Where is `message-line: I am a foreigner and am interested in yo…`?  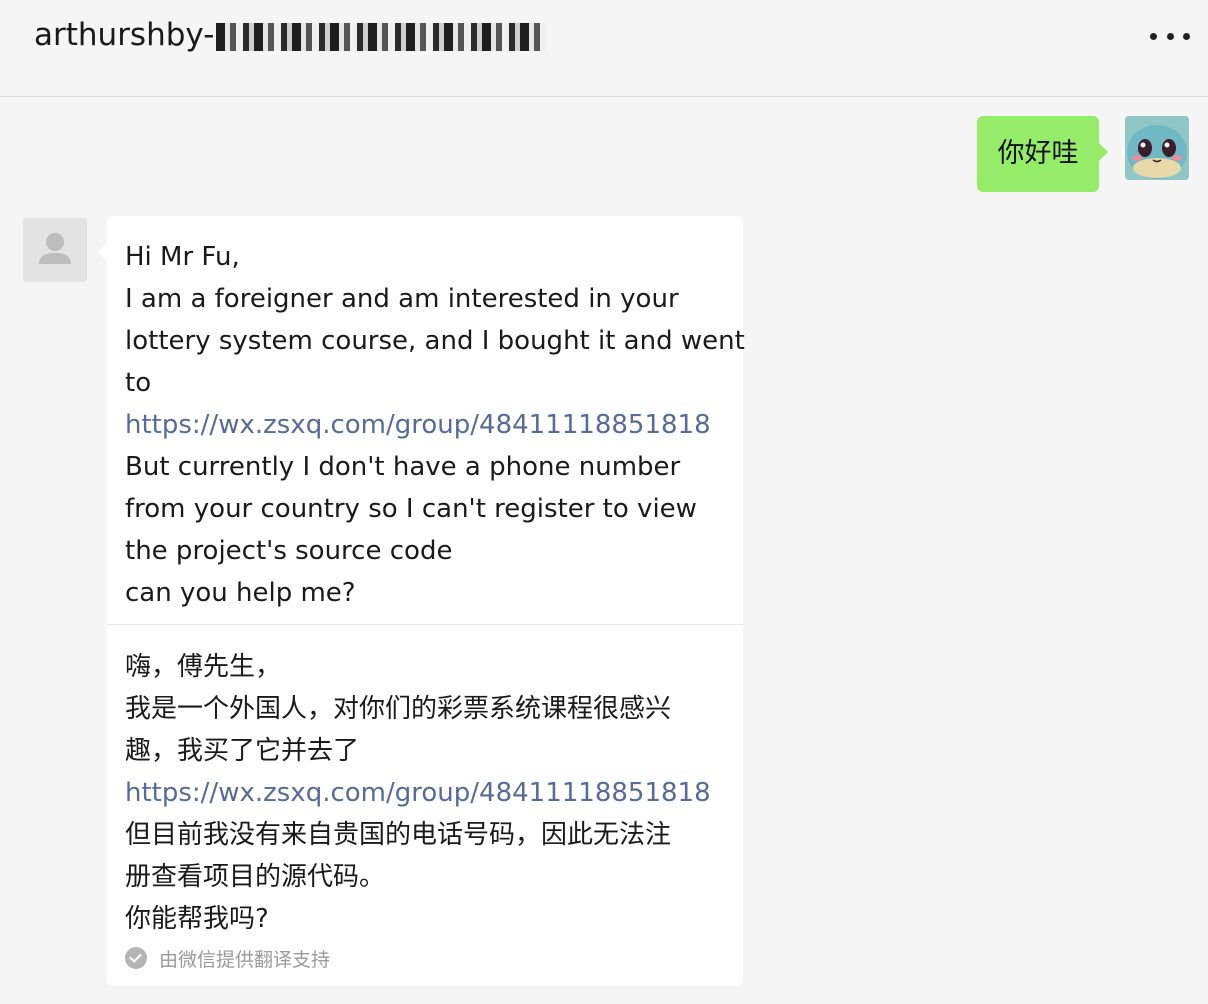
message-line: I am a foreigner and am interested in yo… is located at coordinates (402, 299).